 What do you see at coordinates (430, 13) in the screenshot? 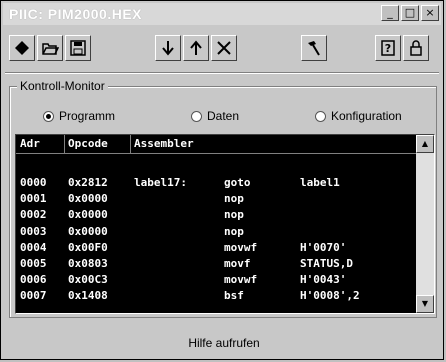
I see `close-button: ×` at bounding box center [430, 13].